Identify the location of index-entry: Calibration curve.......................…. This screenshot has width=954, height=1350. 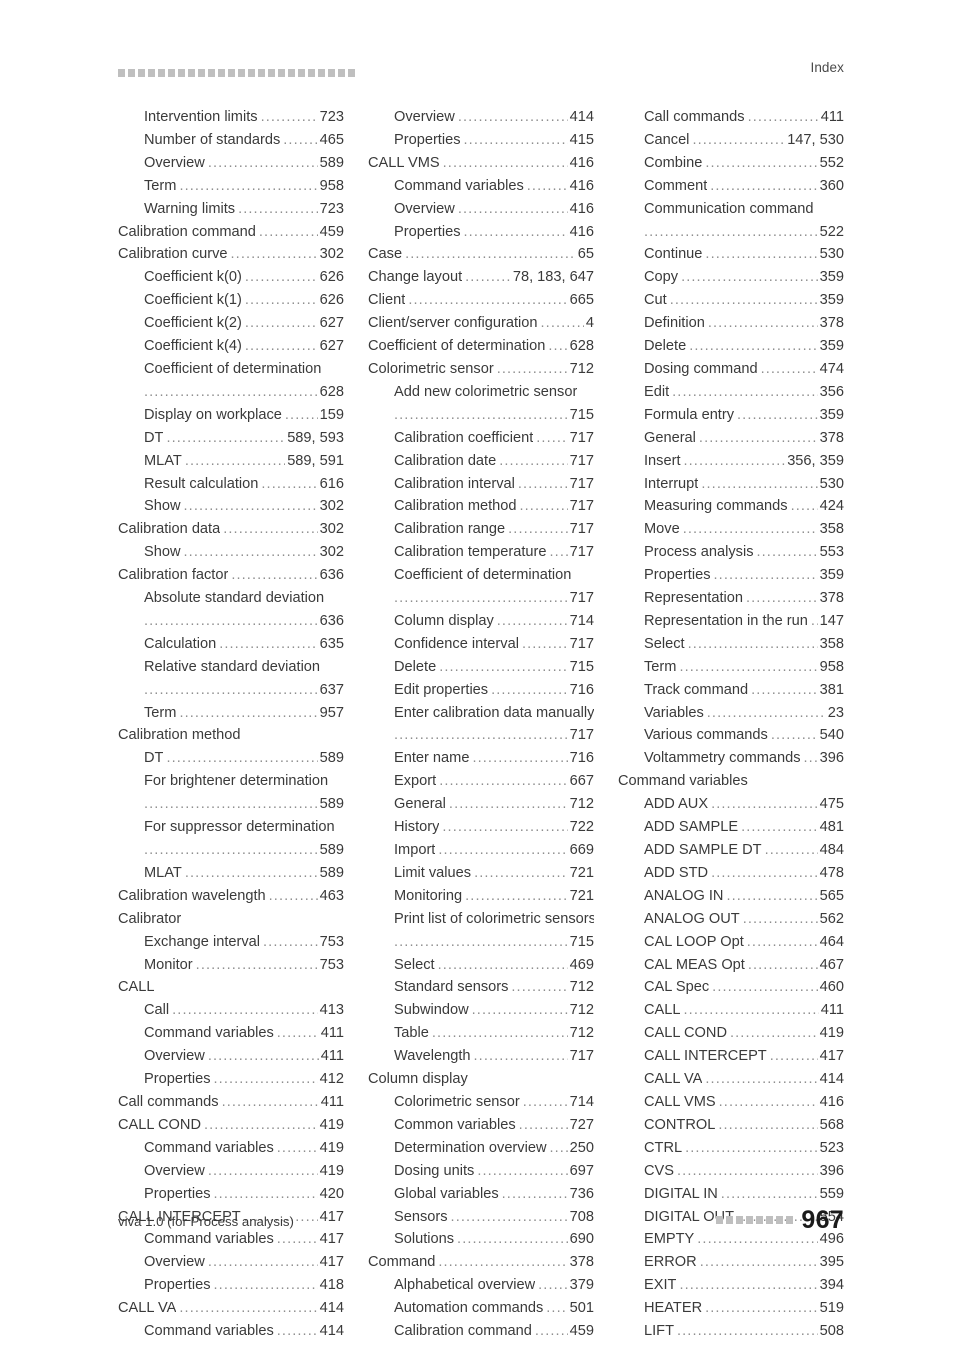
(231, 254).